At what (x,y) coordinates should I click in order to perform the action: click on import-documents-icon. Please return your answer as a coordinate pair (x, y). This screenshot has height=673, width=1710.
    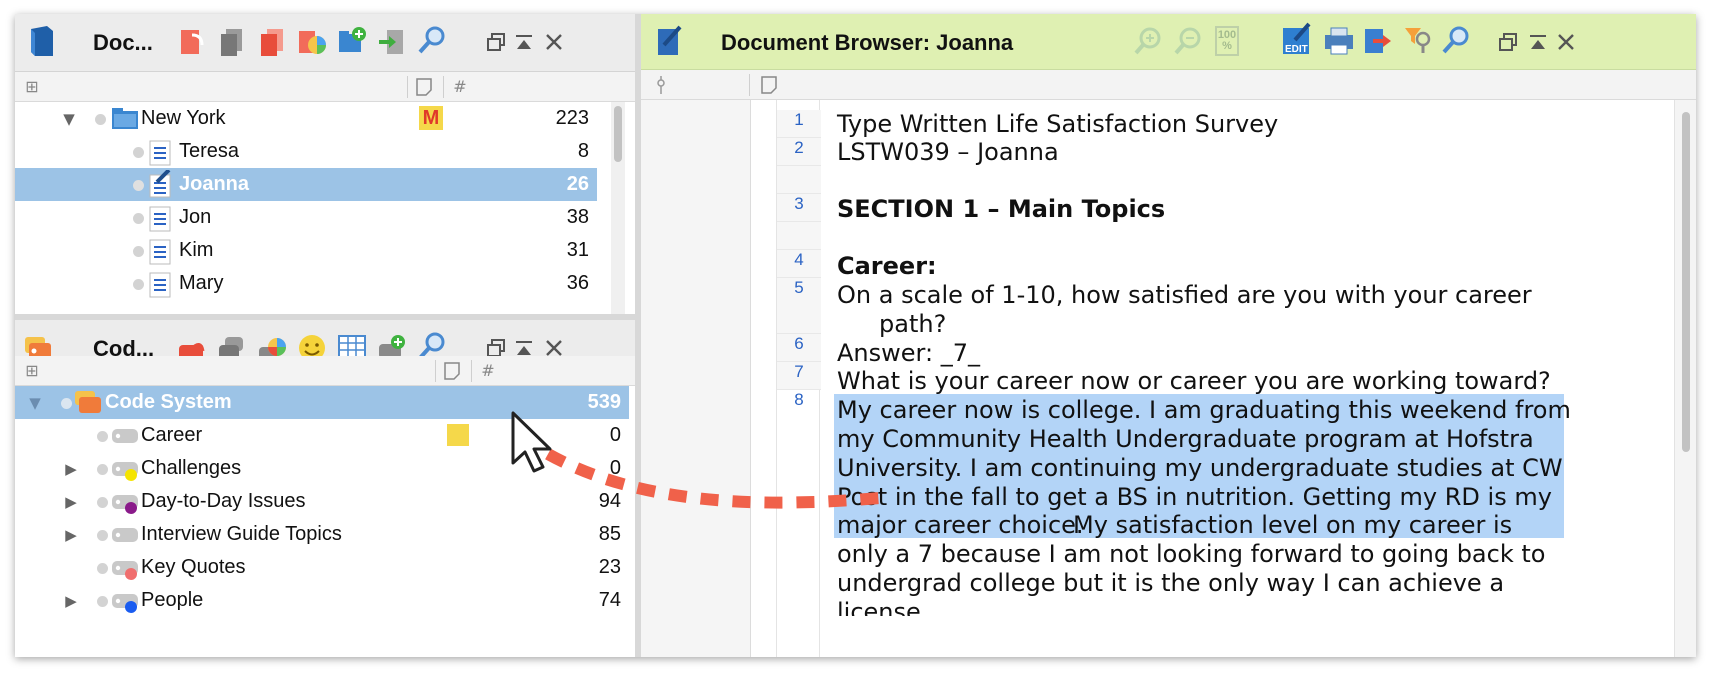
    Looking at the image, I should click on (392, 42).